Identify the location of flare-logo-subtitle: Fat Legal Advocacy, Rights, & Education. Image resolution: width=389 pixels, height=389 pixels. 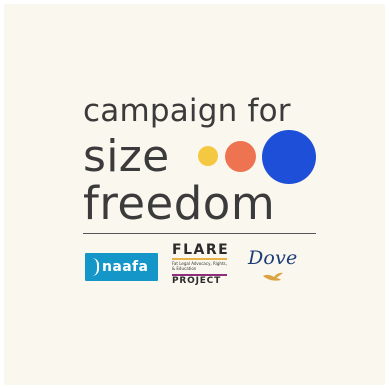
(199, 266).